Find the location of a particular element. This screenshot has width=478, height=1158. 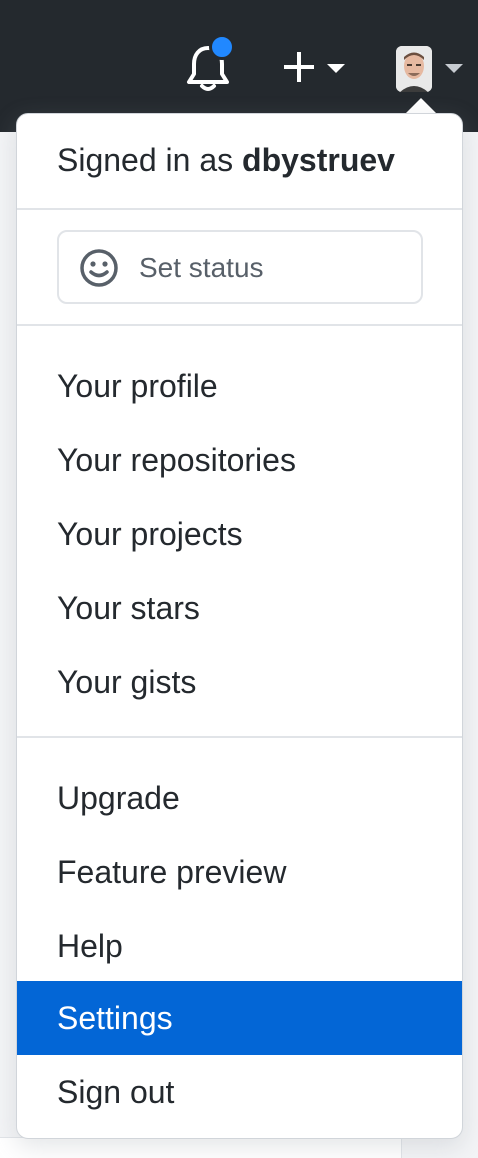

set-status-button: Set status is located at coordinates (240, 267).